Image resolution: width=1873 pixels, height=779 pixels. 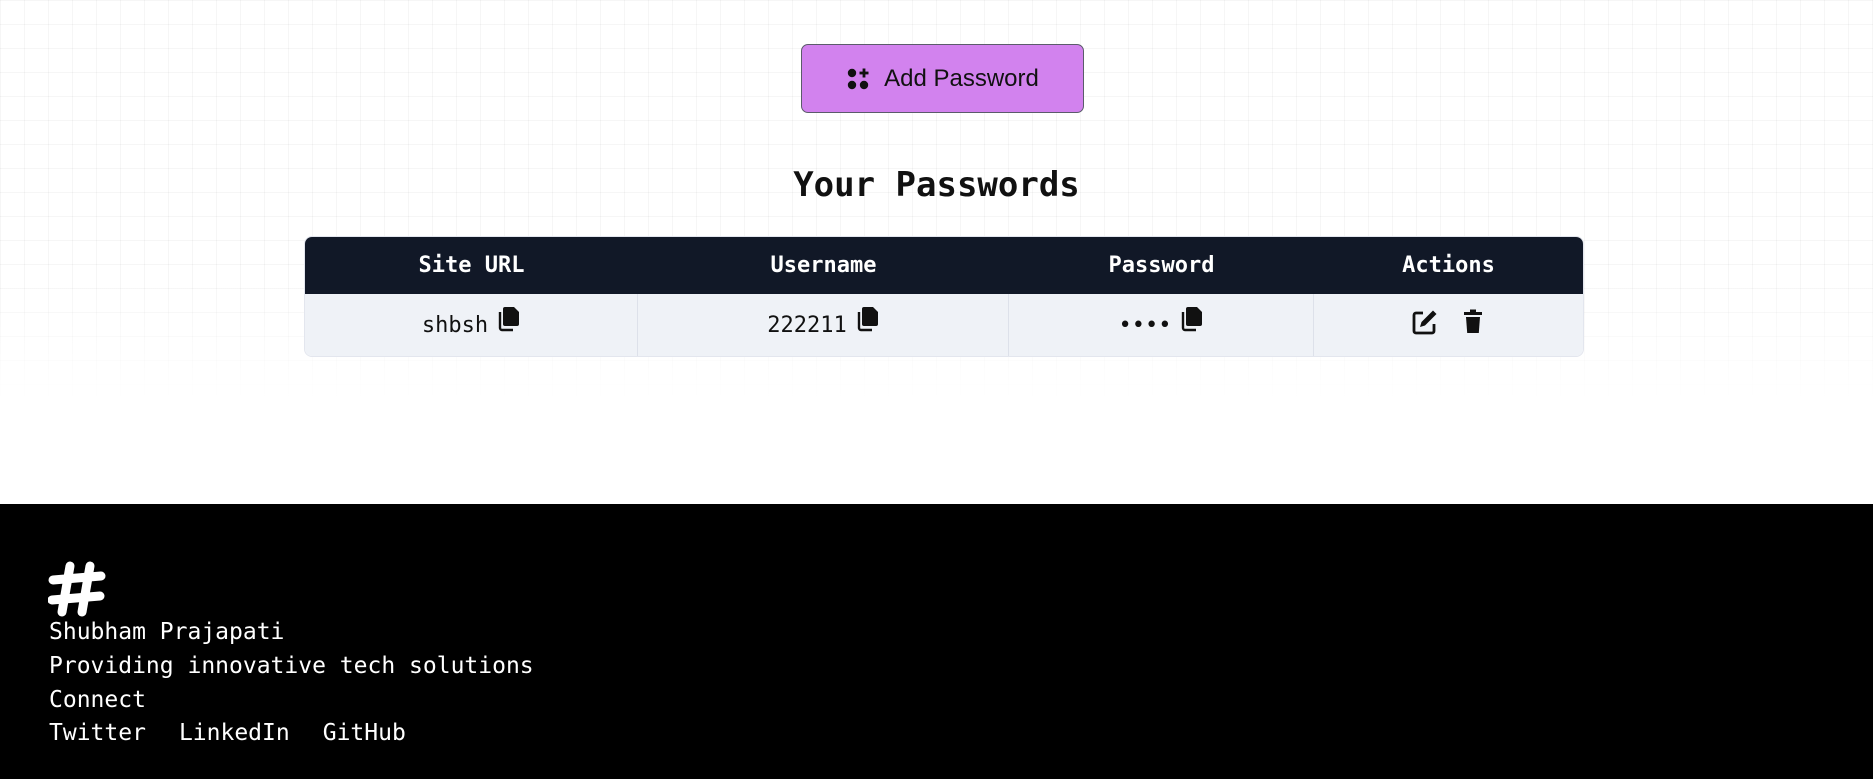 I want to click on footer-name: Shubham Prajapati, so click(x=167, y=632).